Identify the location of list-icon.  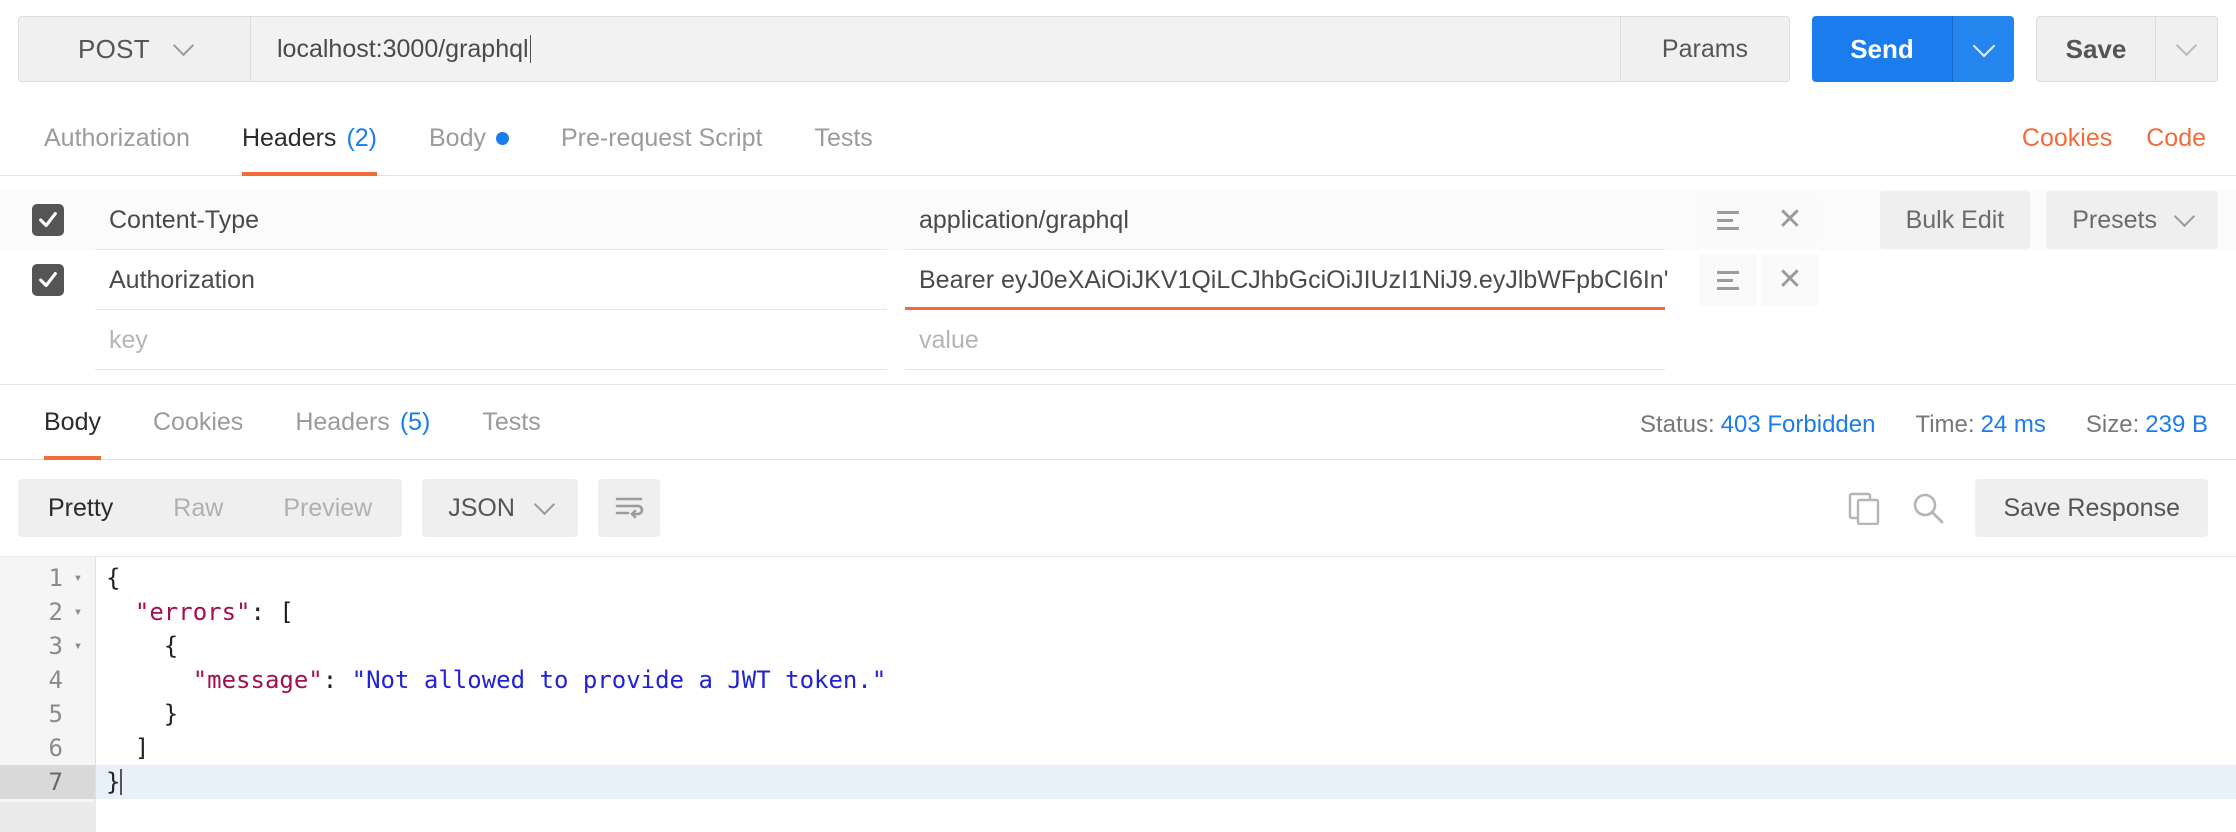
(1728, 280).